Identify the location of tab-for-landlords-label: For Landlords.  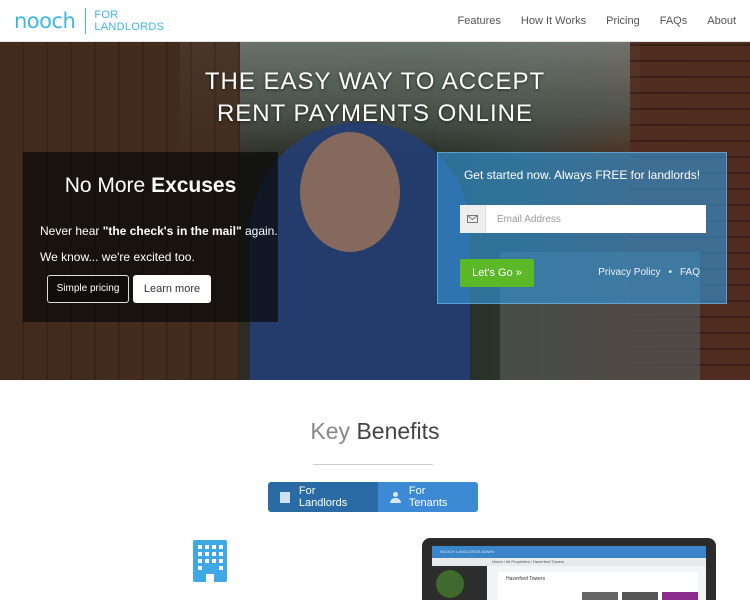
(323, 497).